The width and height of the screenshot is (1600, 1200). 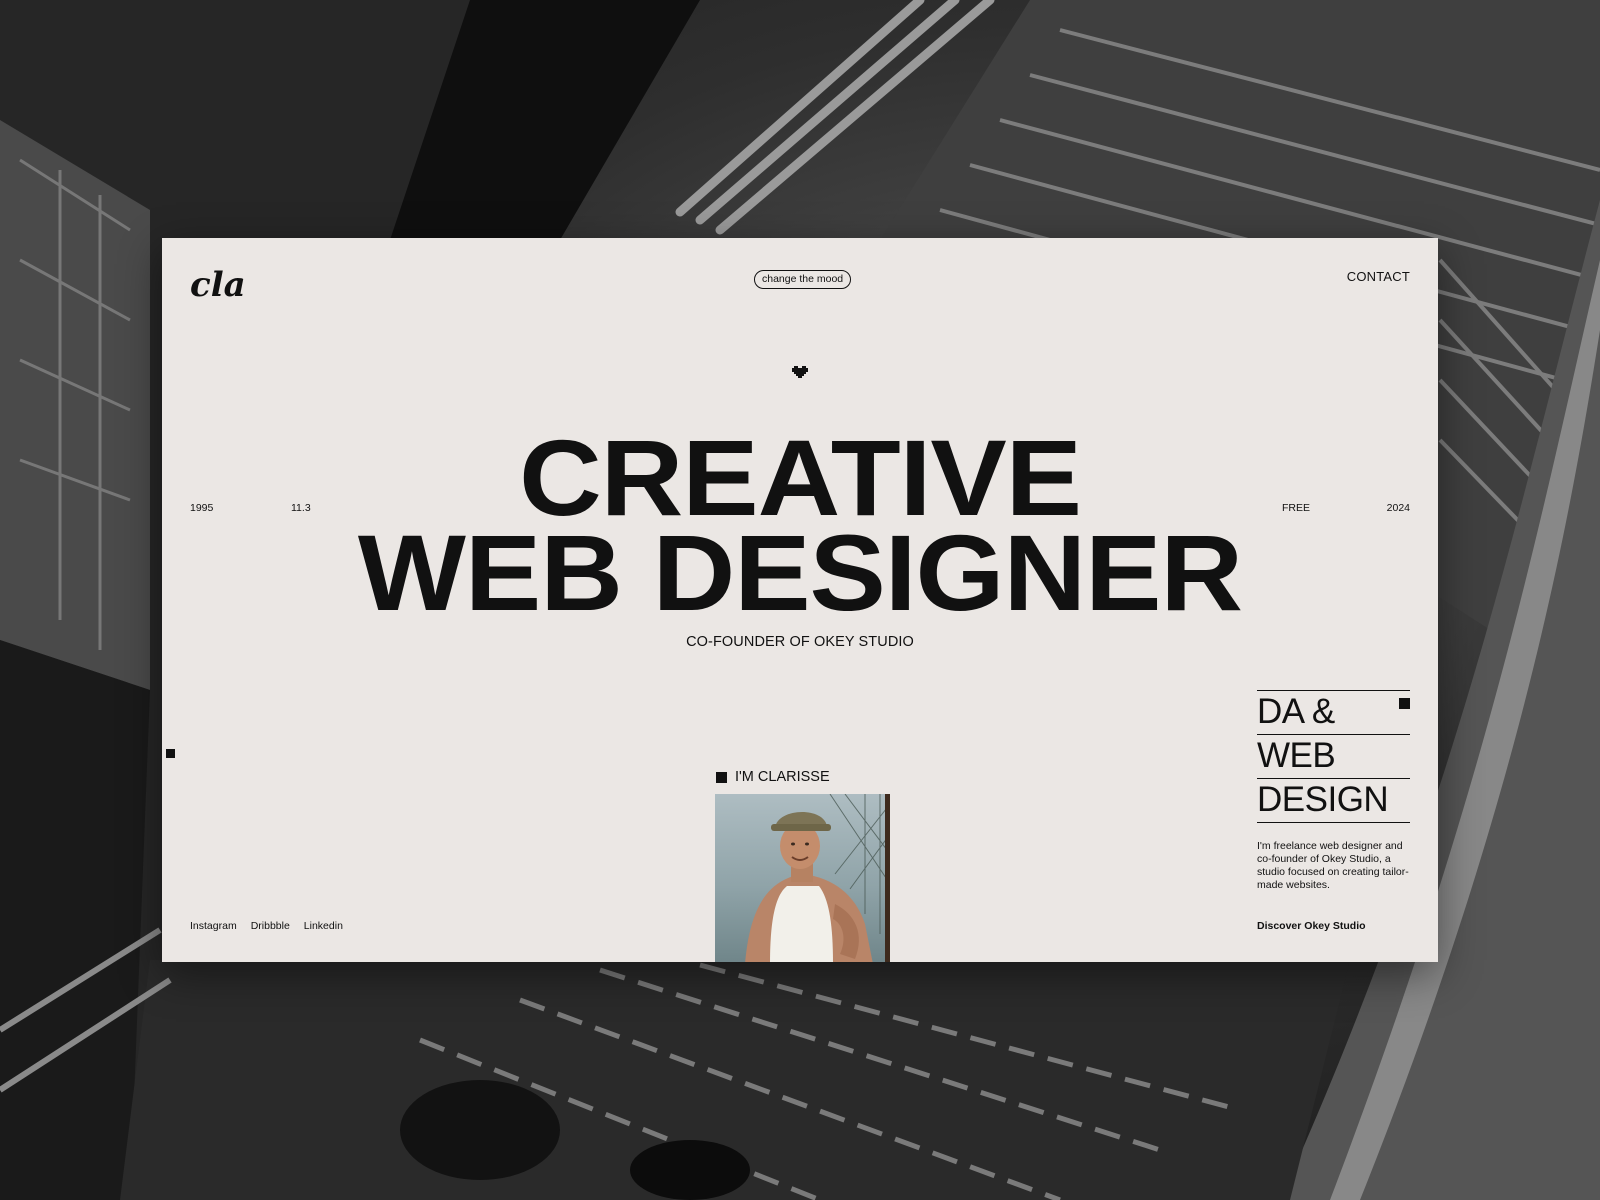 I want to click on hero-headline: CREATIVE WEB DESIGNER, so click(x=800, y=525).